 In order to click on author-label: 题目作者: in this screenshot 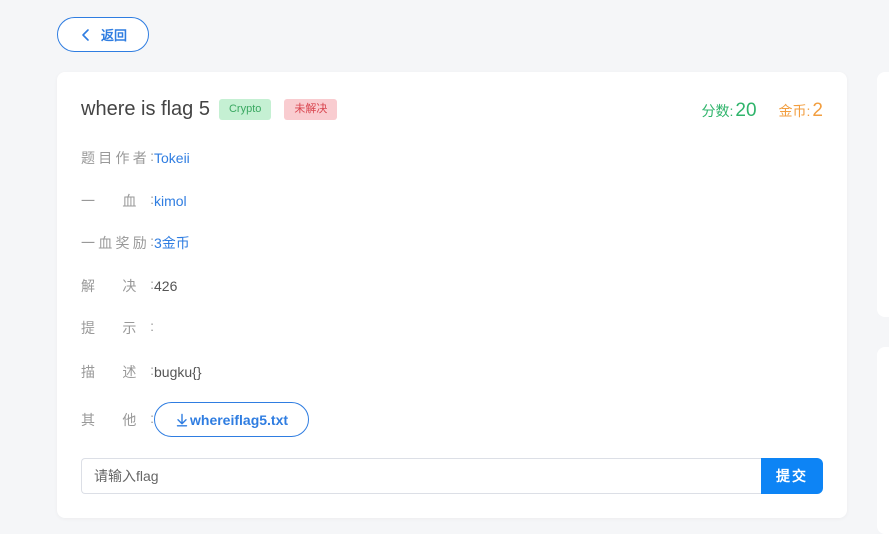, I will do `click(117, 157)`.